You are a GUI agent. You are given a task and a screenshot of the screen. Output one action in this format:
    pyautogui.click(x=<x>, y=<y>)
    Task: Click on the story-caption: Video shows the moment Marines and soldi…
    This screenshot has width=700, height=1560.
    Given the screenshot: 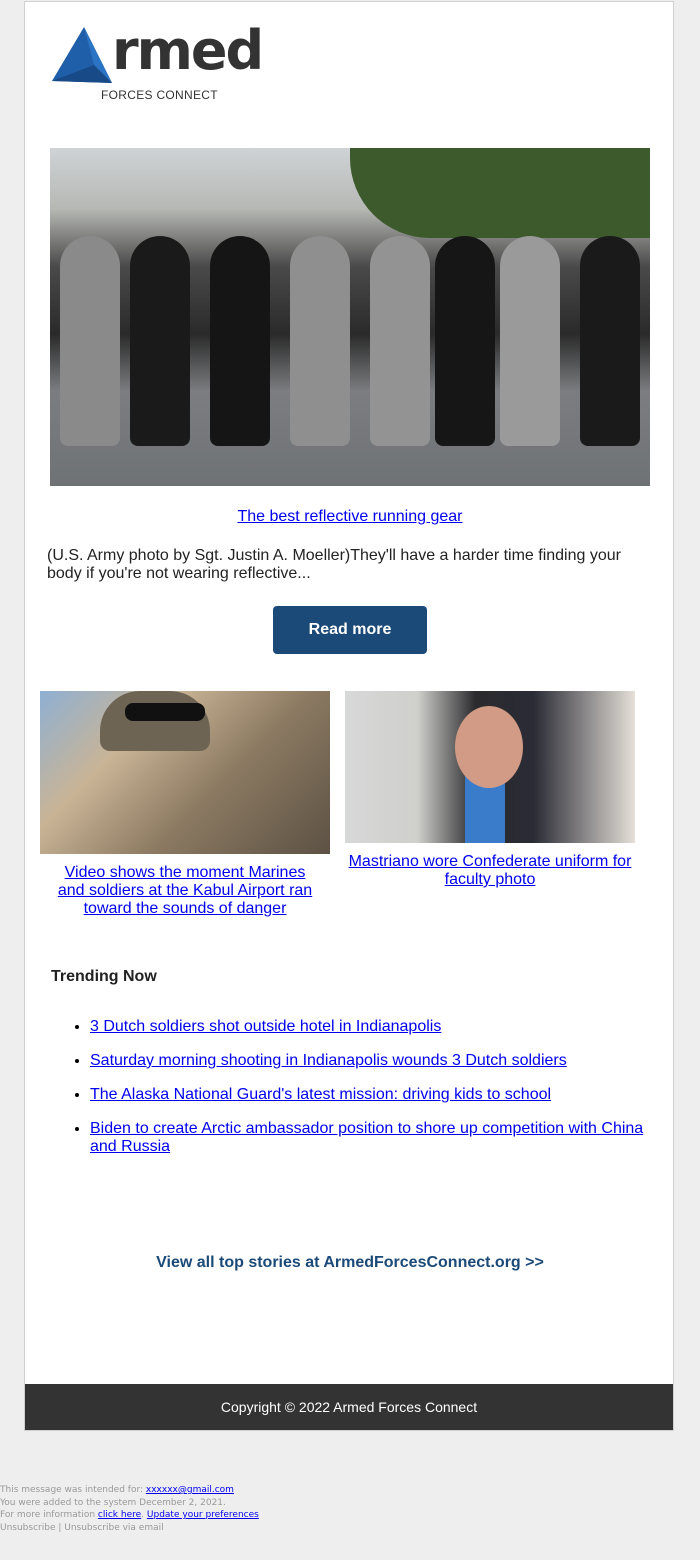 What is the action you would take?
    pyautogui.click(x=185, y=891)
    